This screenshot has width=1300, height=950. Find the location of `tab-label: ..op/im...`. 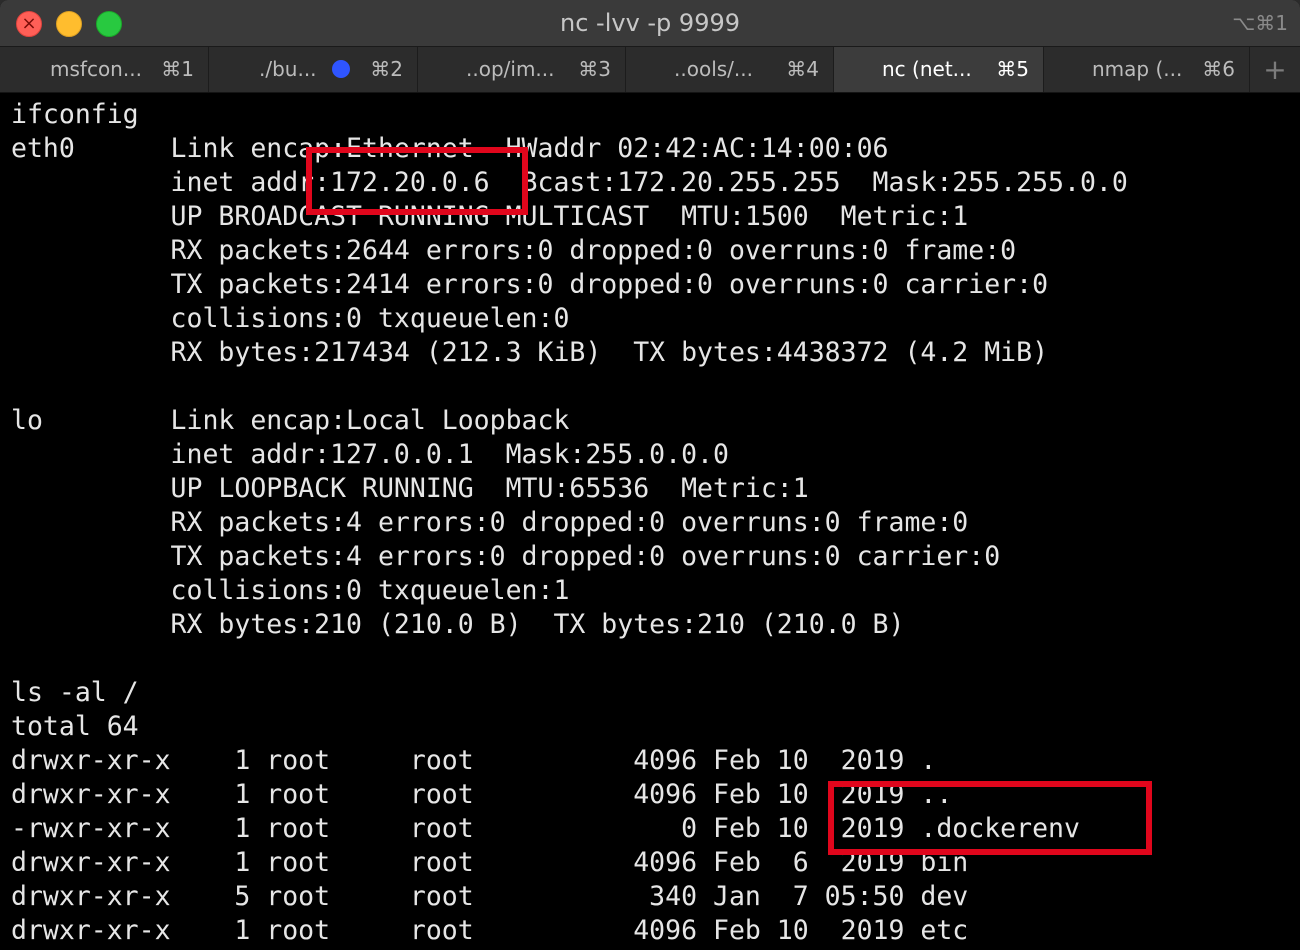

tab-label: ..op/im... is located at coordinates (510, 69).